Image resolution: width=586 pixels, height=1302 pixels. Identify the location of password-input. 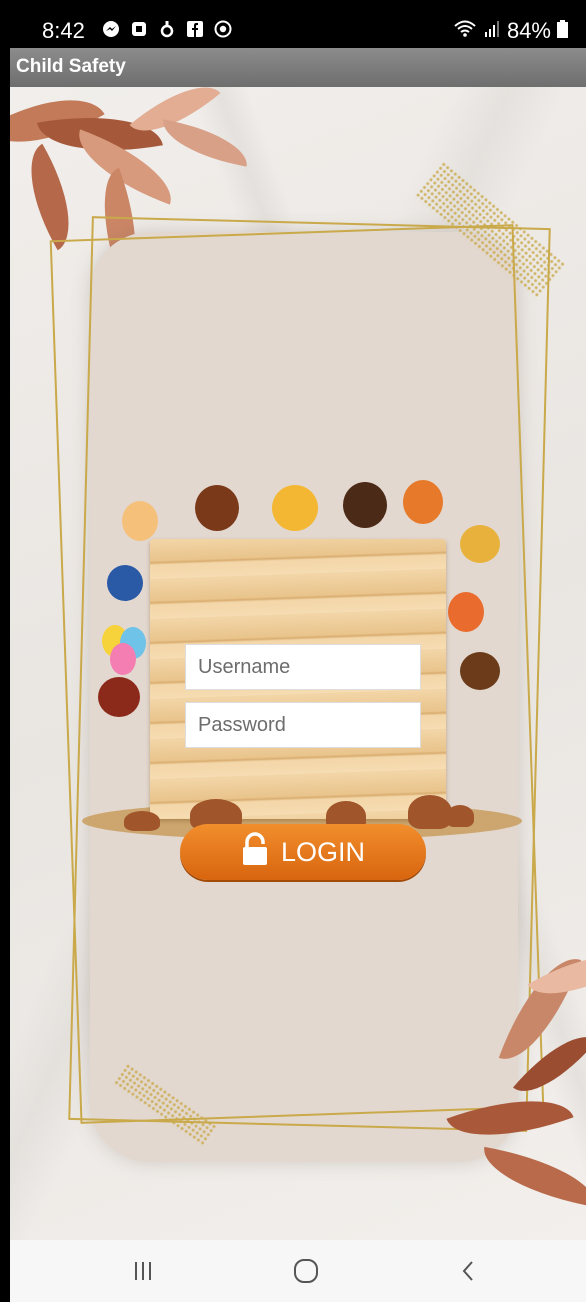
(303, 725).